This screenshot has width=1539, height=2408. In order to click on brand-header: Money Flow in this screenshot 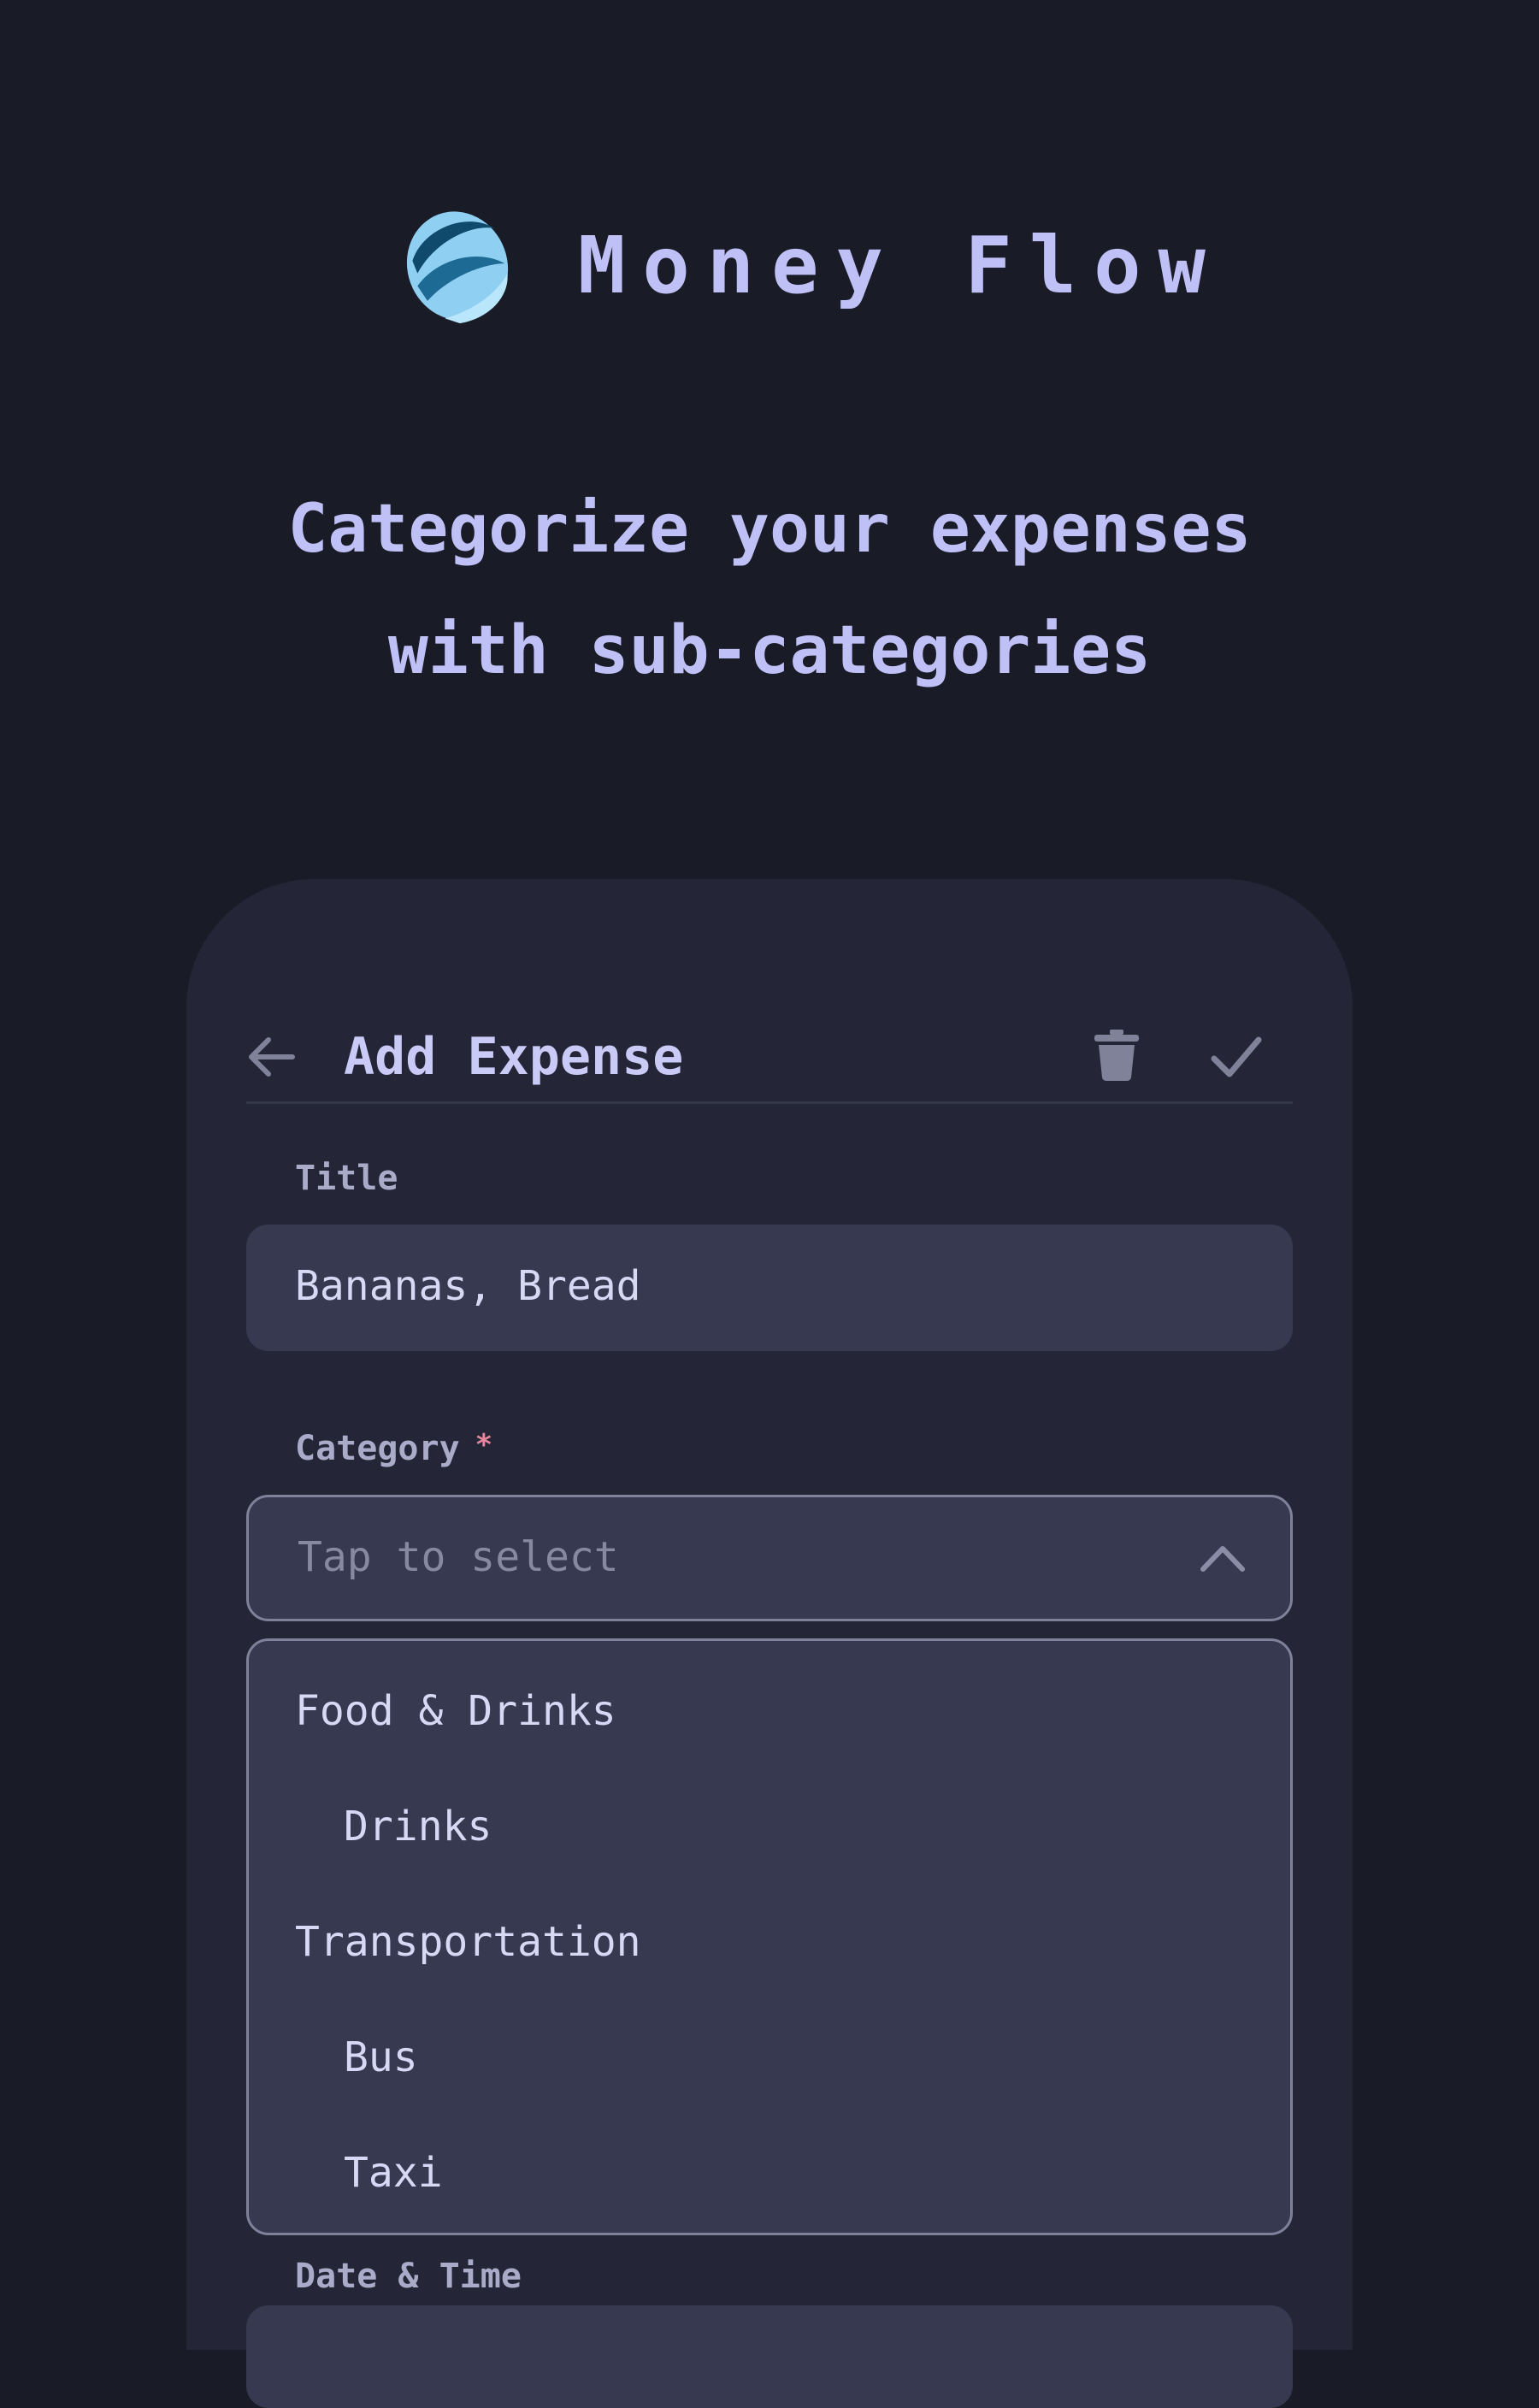, I will do `click(809, 266)`.